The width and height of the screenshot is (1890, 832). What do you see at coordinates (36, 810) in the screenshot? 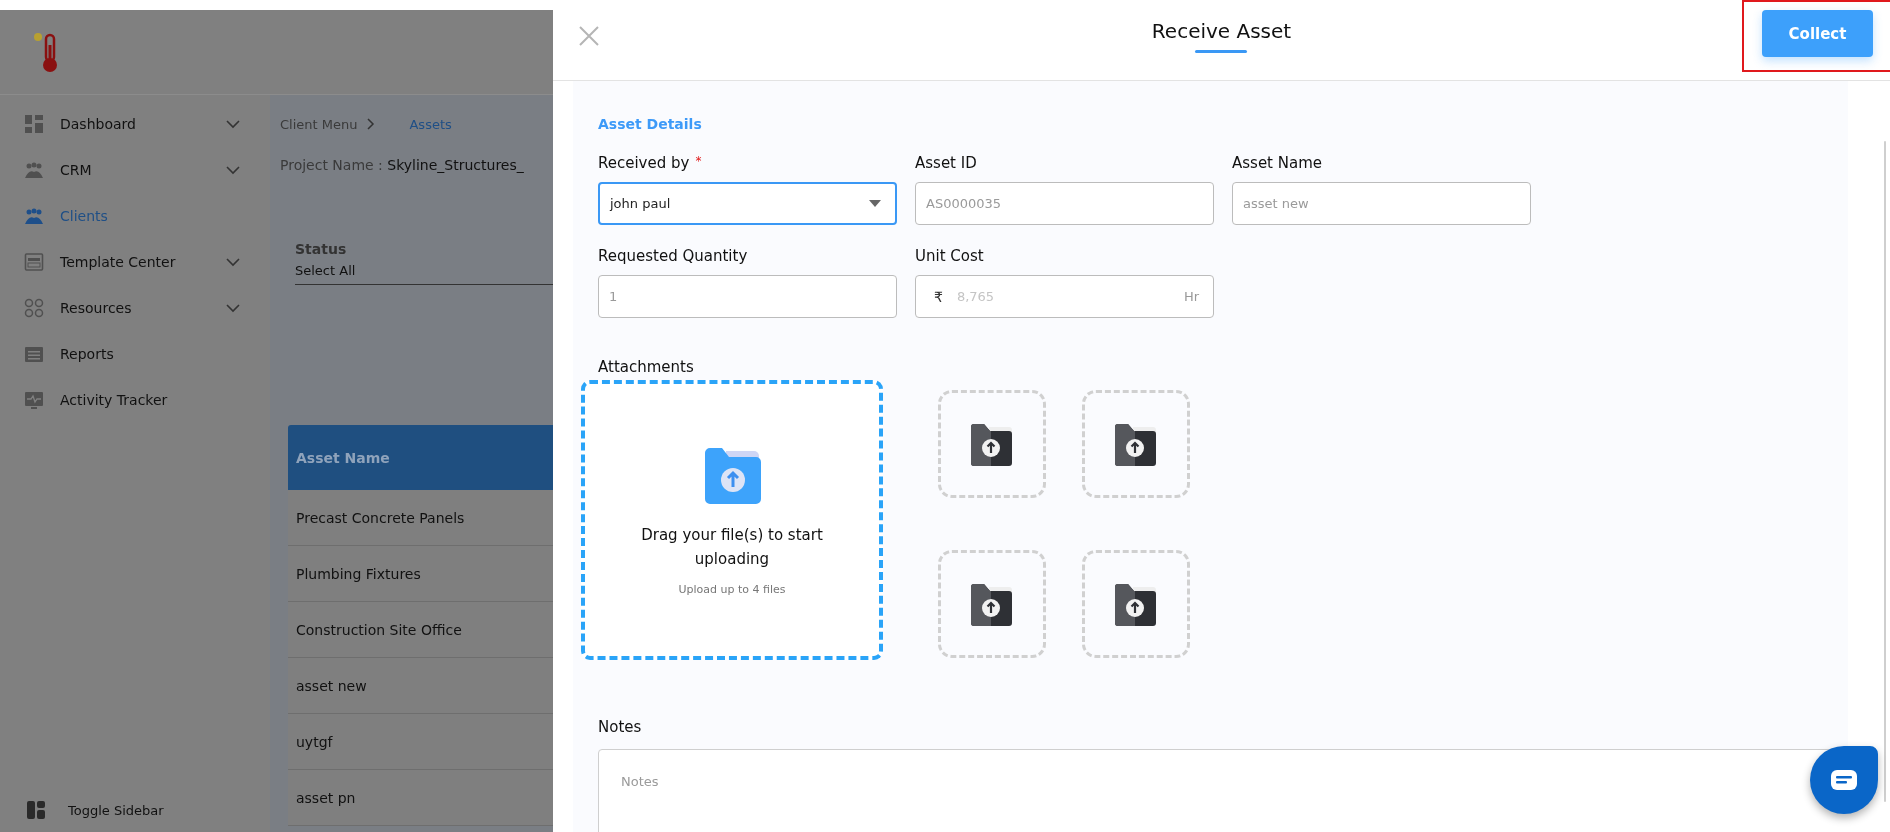
I see `sidebar-layout-icon` at bounding box center [36, 810].